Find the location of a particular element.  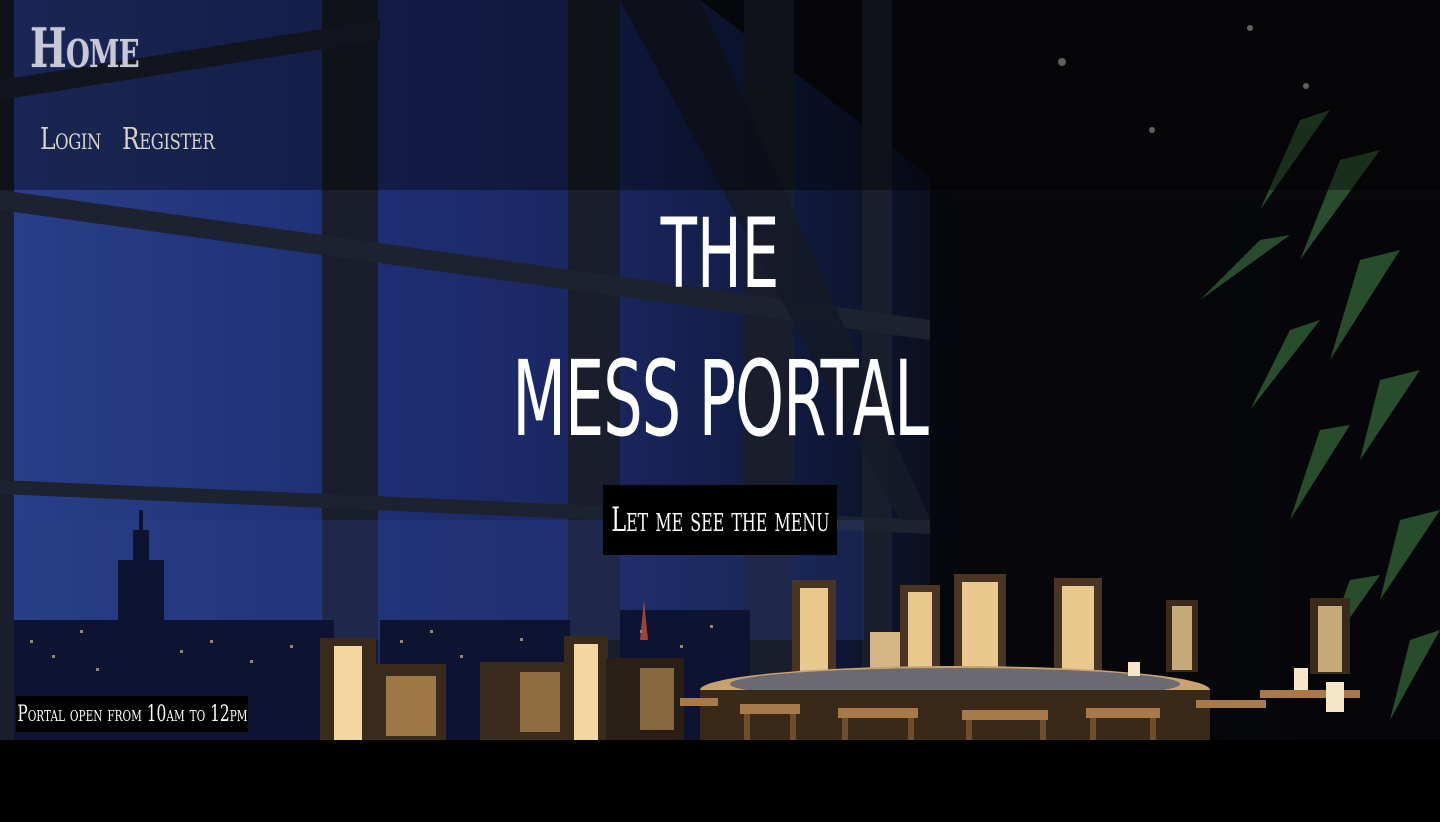

home-link: Home is located at coordinates (85, 48).